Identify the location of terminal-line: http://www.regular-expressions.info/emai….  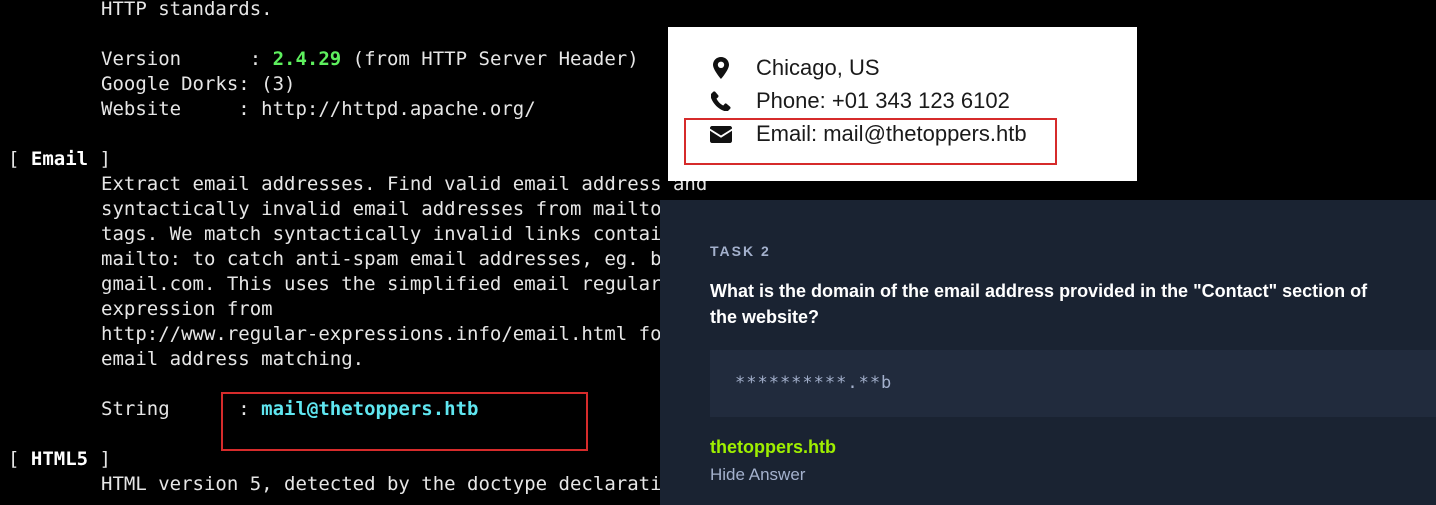
(421, 334).